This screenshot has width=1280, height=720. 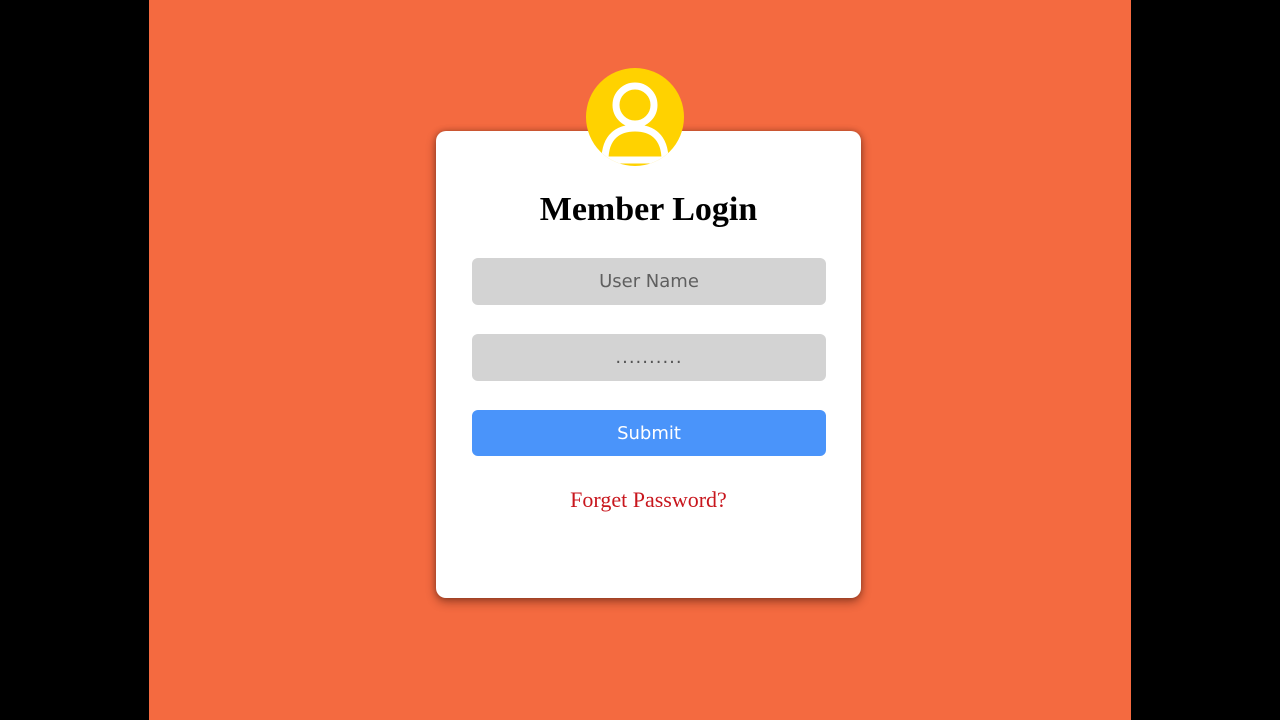 I want to click on forgot-password-link: Forget Password?, so click(x=648, y=499).